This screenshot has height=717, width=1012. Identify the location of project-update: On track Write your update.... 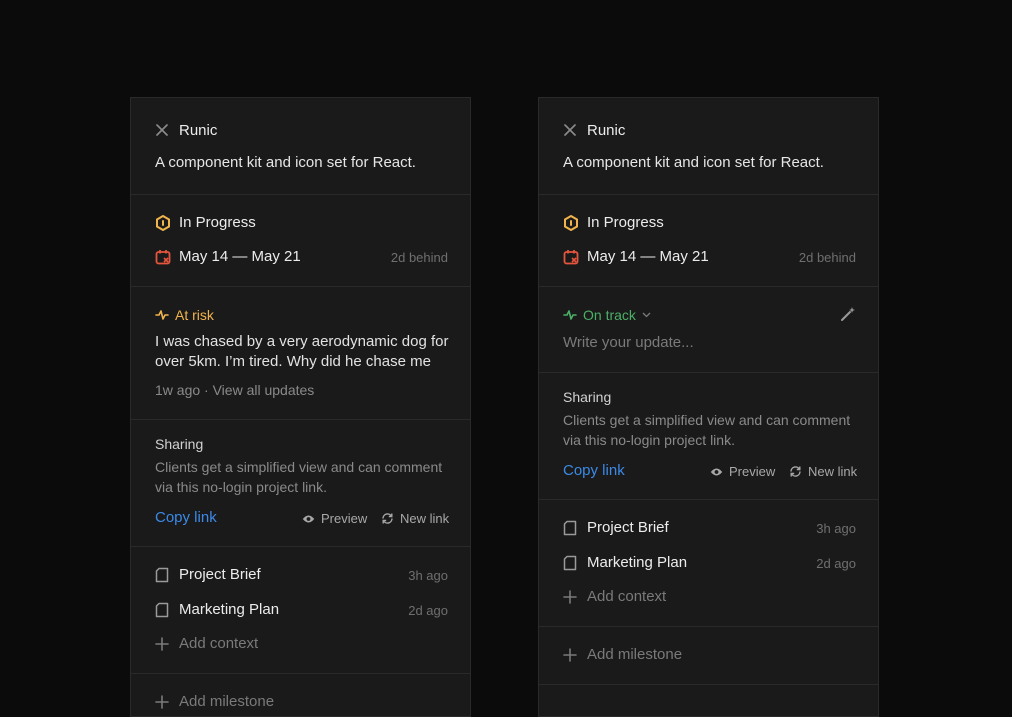
(708, 330).